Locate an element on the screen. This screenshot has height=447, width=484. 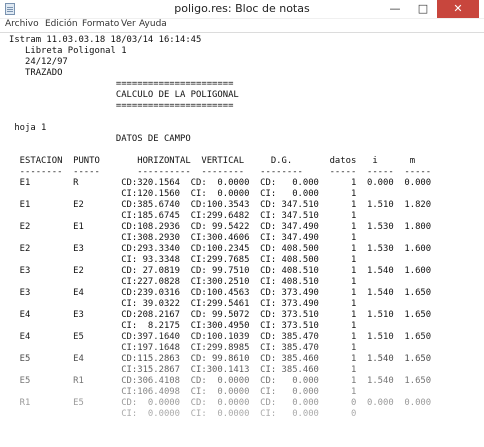
text-line: 24/12/97 is located at coordinates (38, 62).